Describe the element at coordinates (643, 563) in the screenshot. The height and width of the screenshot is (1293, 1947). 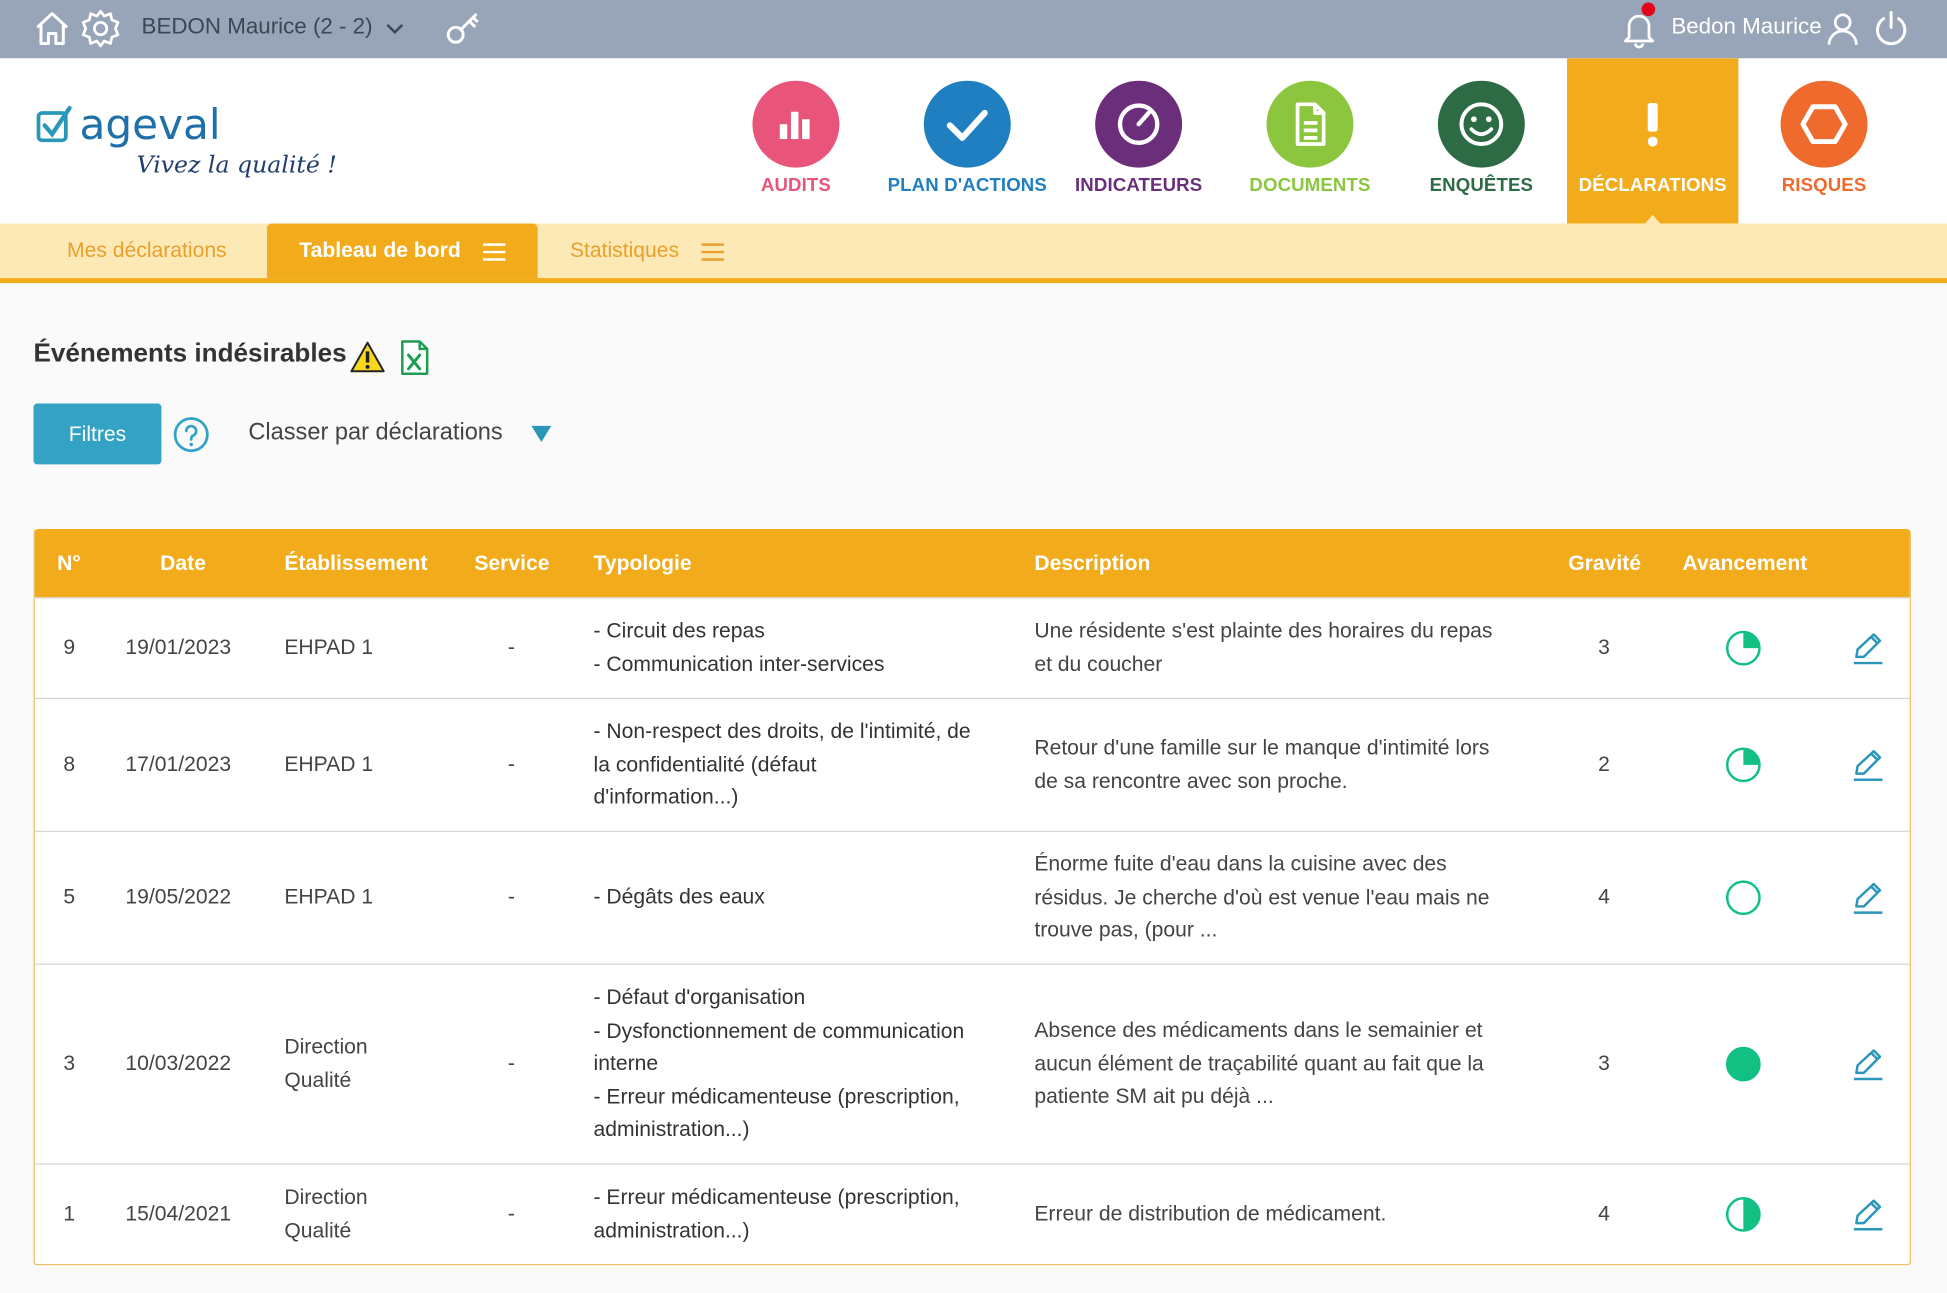
I see `col-header-typologie: Typologie` at that location.